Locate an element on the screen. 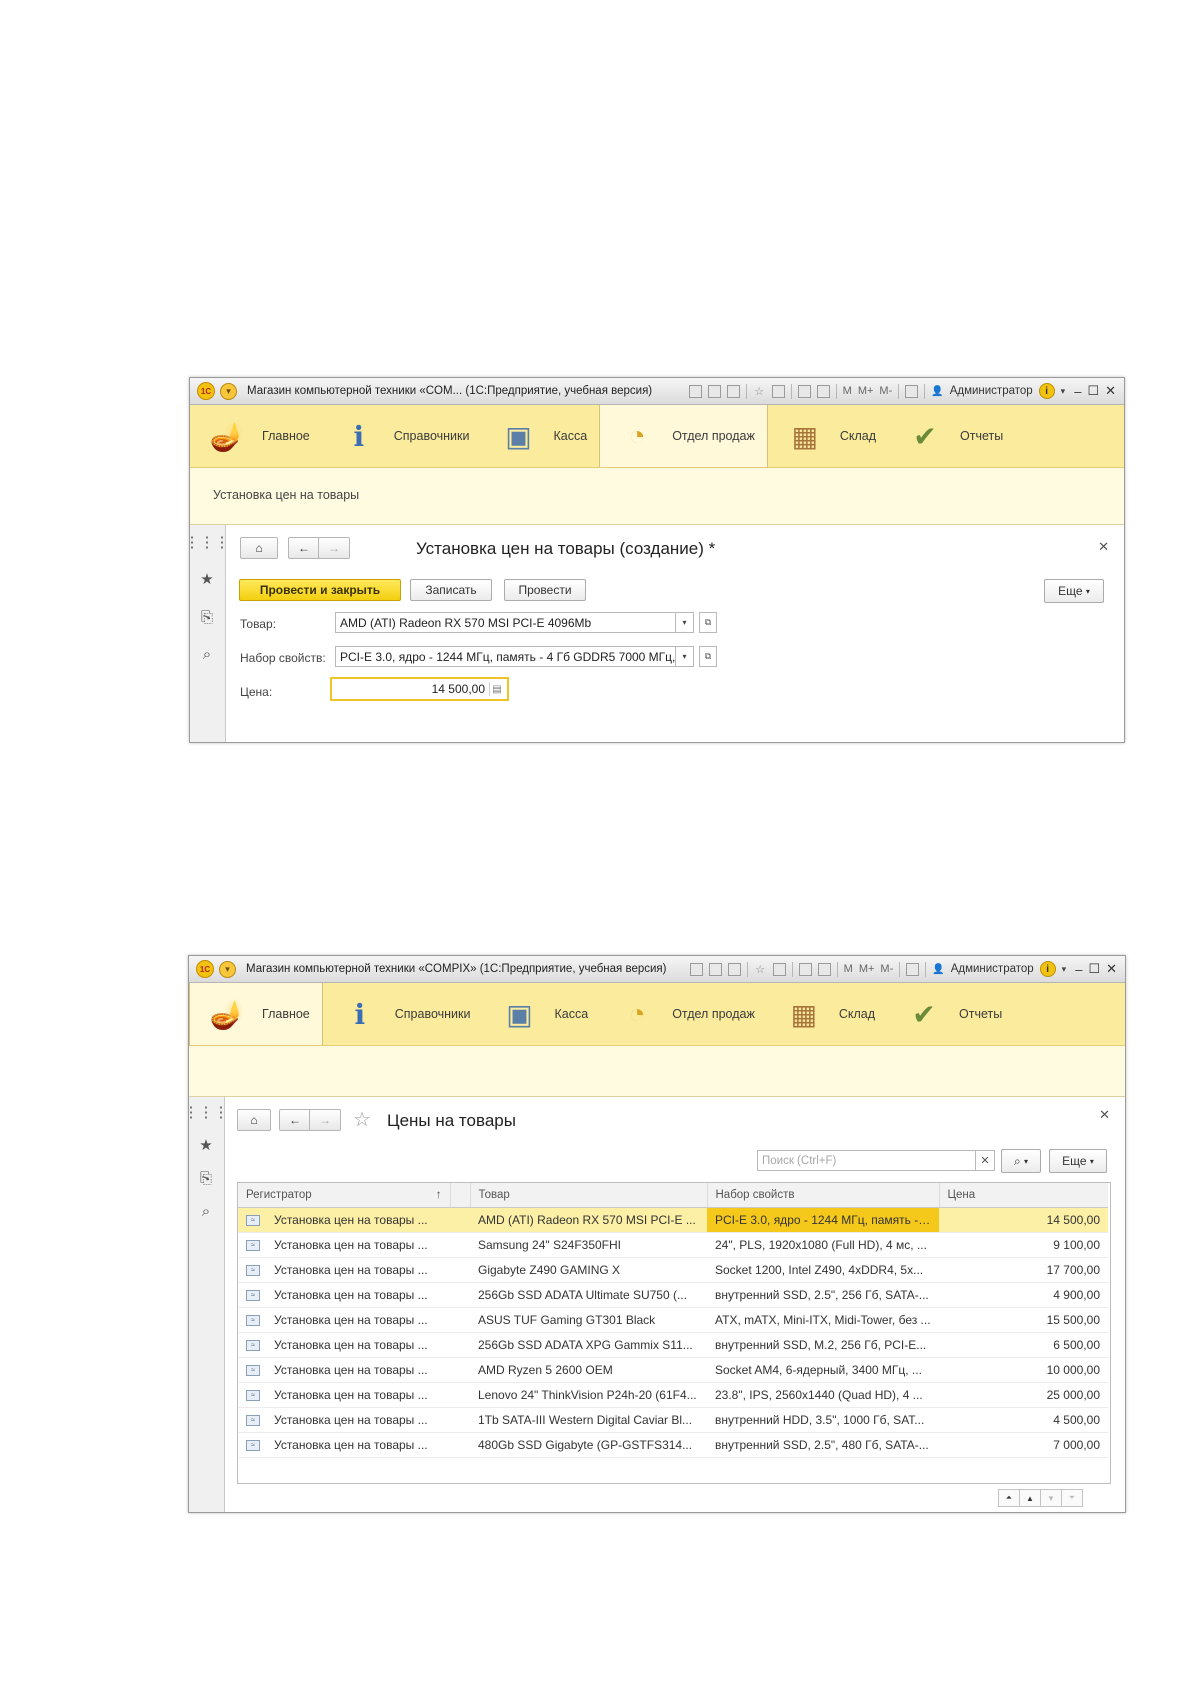 This screenshot has height=1684, width=1191. search-options-button: ⌕ ▾ is located at coordinates (1021, 1161).